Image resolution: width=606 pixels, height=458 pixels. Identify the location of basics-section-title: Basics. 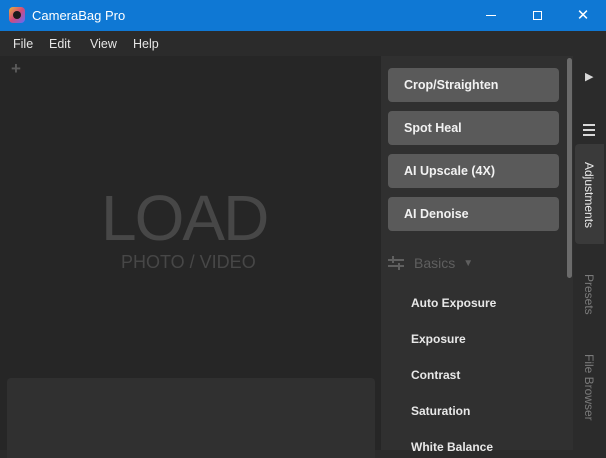
(435, 263).